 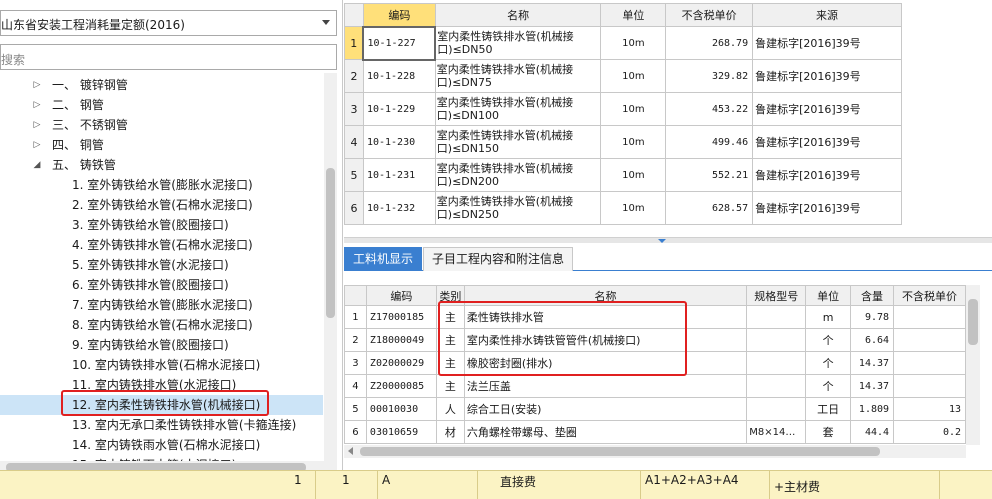 I want to click on quota-code: 10-1-227, so click(x=399, y=43).